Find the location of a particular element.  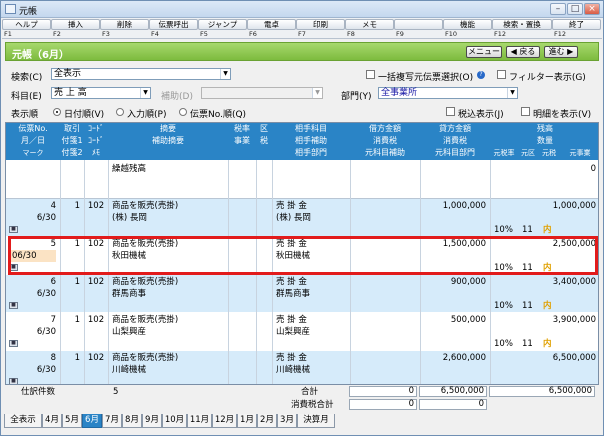

sub-account-select: ▼ is located at coordinates (262, 93).